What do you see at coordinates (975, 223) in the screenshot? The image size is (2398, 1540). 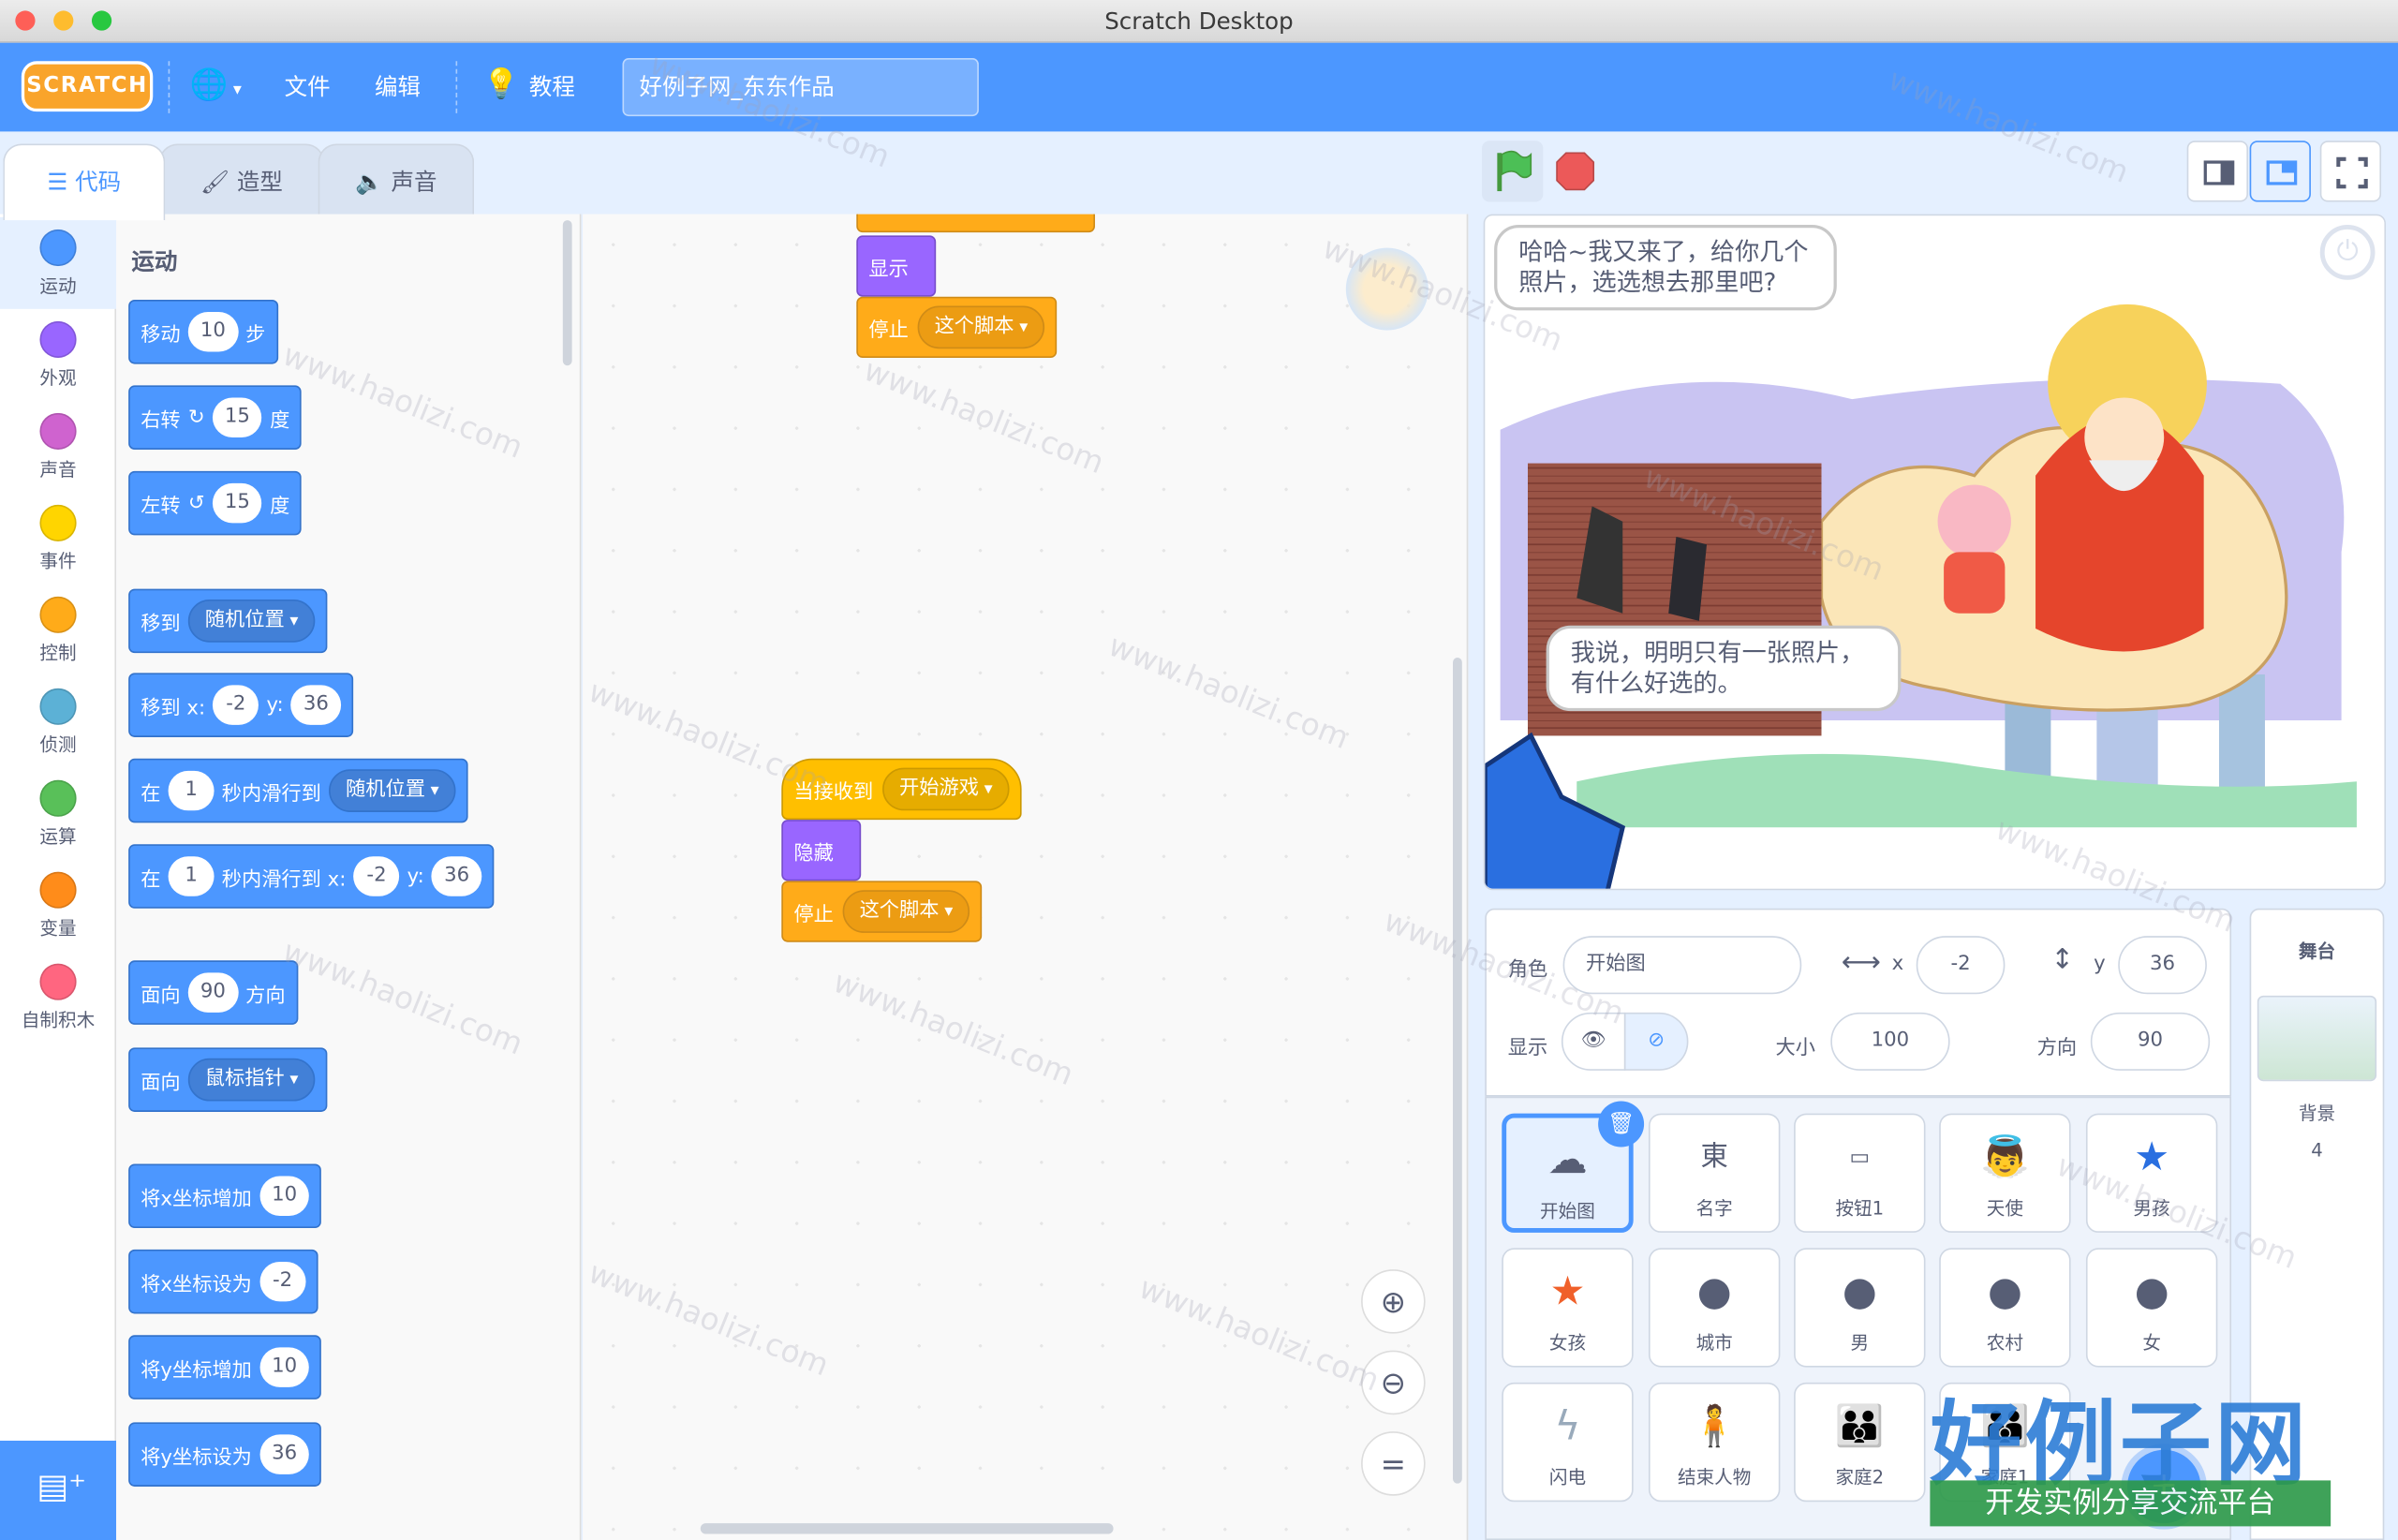 I see `script-block-partial` at bounding box center [975, 223].